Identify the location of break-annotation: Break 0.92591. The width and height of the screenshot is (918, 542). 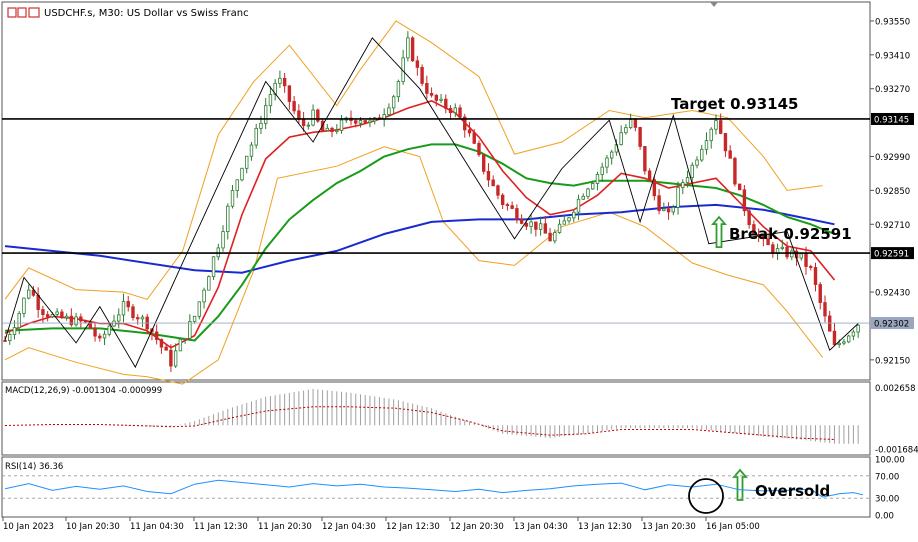
(790, 234).